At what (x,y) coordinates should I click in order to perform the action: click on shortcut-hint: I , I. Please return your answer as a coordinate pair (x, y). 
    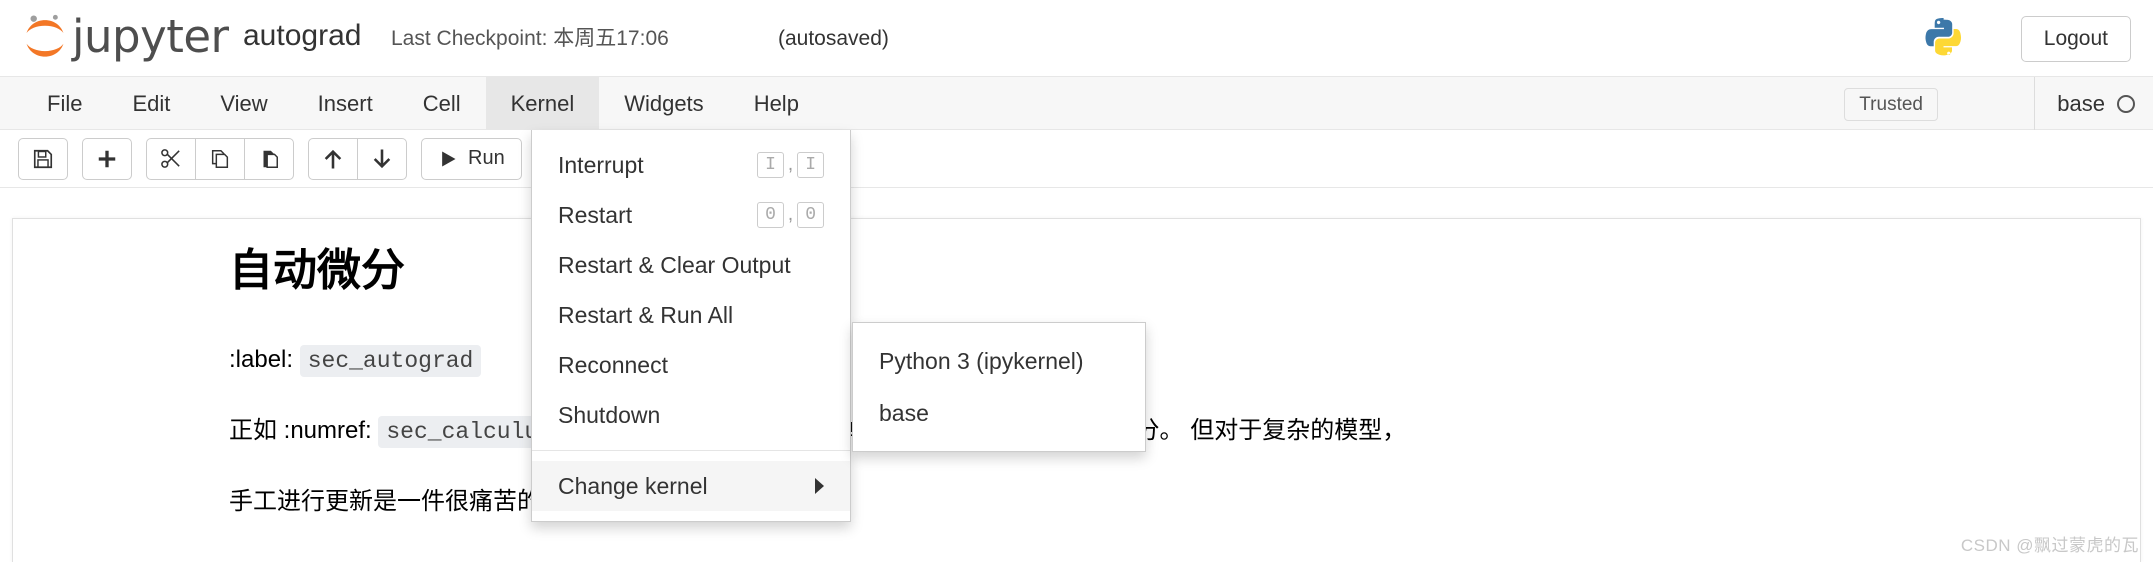
    Looking at the image, I should click on (790, 165).